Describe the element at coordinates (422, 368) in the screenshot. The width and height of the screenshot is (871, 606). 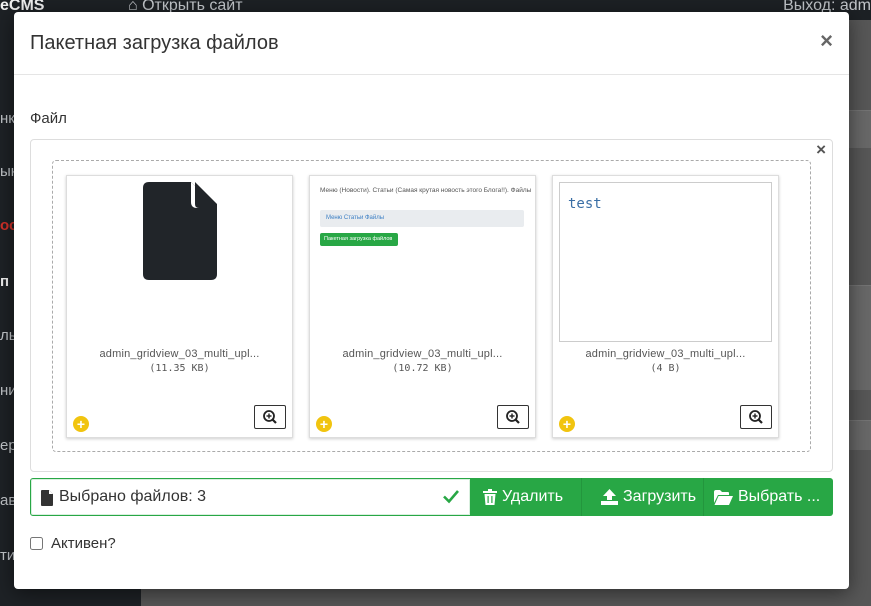
I see `file-size: (10.72 KB)` at that location.